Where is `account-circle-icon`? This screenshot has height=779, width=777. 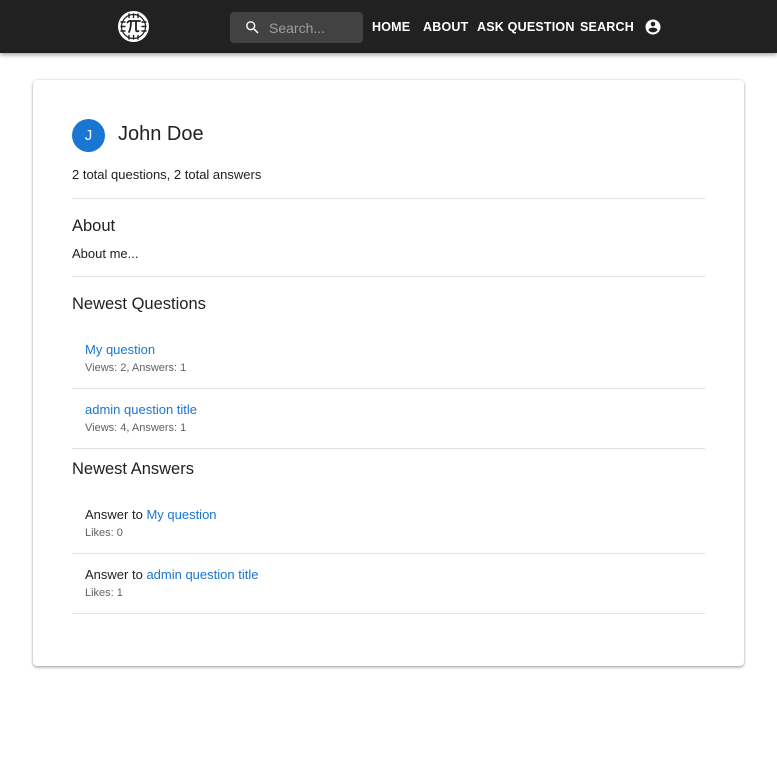 account-circle-icon is located at coordinates (653, 27).